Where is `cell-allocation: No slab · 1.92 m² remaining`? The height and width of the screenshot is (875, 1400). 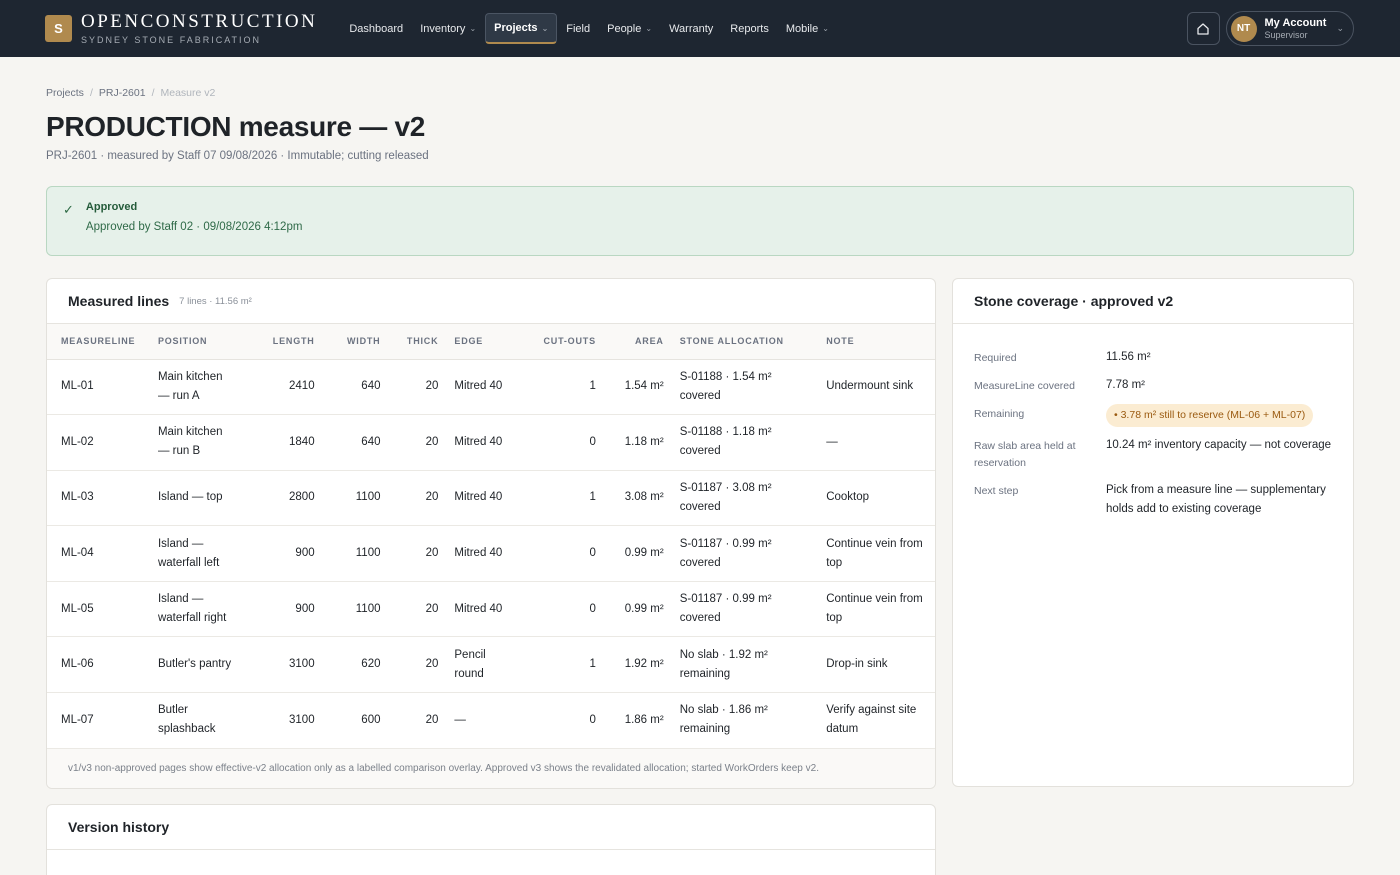 cell-allocation: No slab · 1.92 m² remaining is located at coordinates (745, 665).